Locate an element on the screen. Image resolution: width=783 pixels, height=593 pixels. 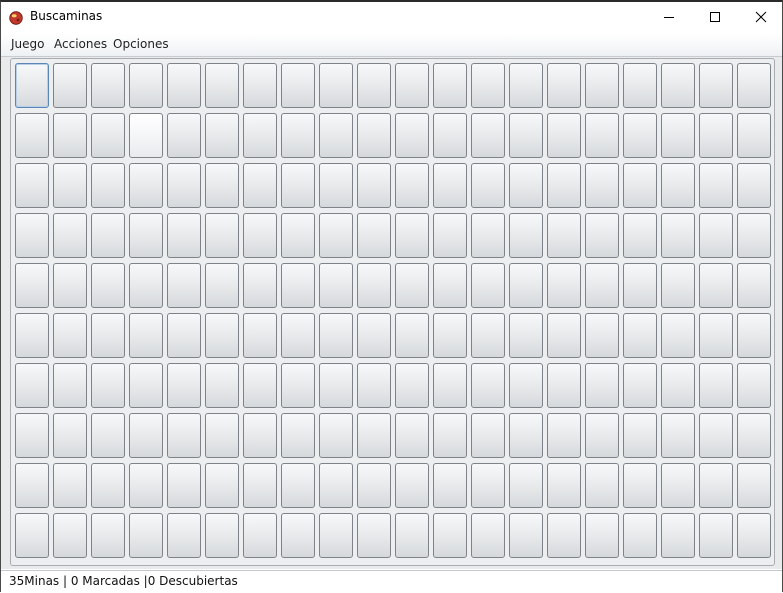
menu-acciones: Acciones is located at coordinates (80, 44).